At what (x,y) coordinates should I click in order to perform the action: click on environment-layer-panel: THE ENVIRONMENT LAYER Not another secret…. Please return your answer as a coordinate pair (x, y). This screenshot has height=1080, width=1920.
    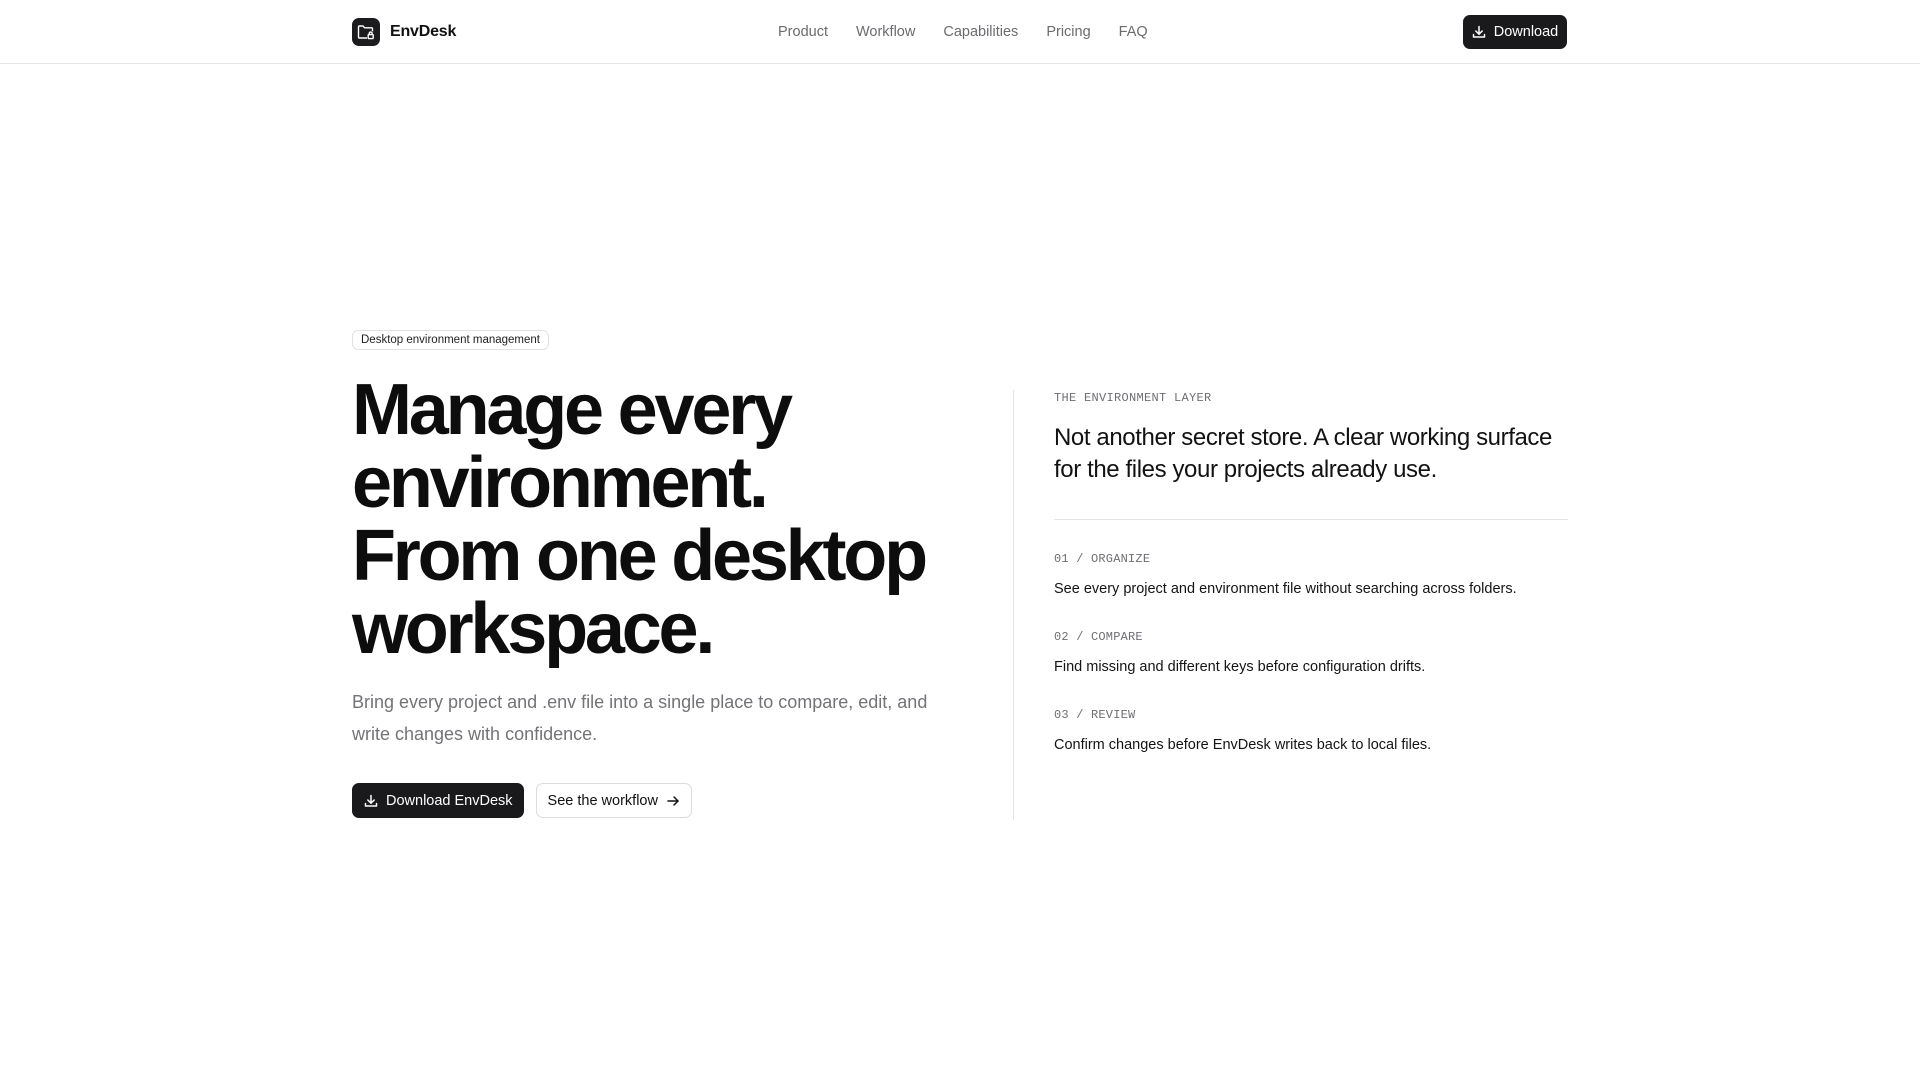
    Looking at the image, I should click on (1311, 587).